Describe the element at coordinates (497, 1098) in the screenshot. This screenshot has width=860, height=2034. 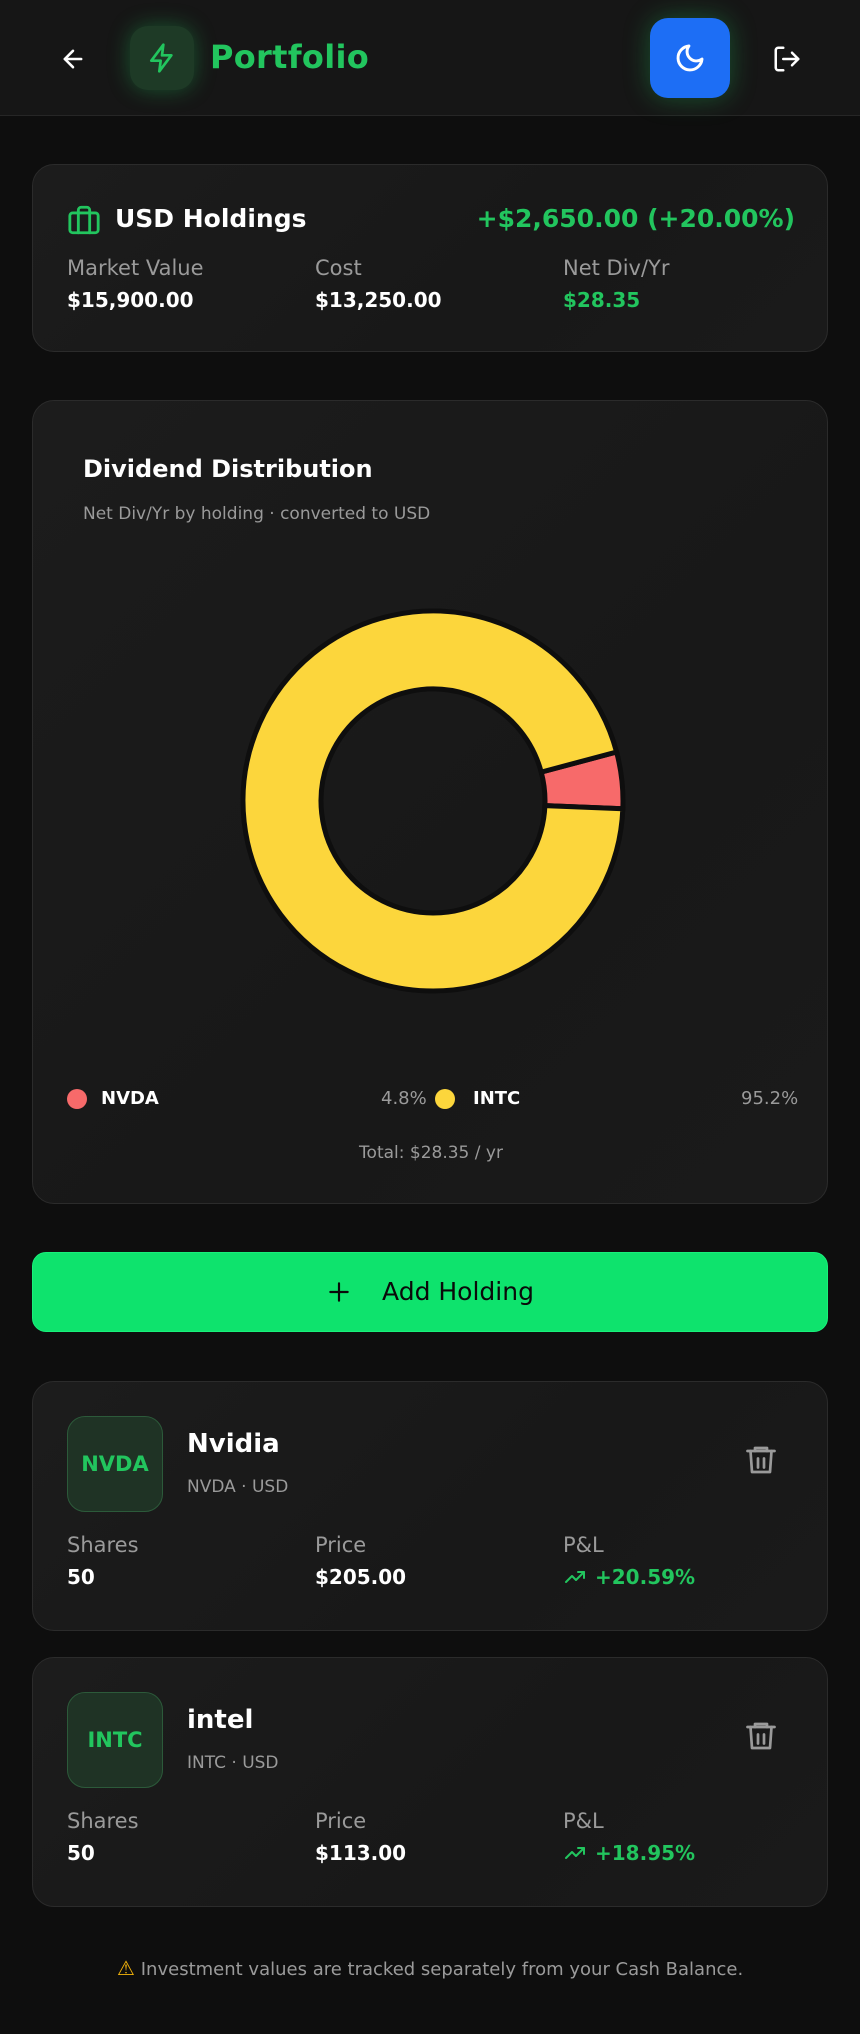
I see `legend-label-intc: INTC` at that location.